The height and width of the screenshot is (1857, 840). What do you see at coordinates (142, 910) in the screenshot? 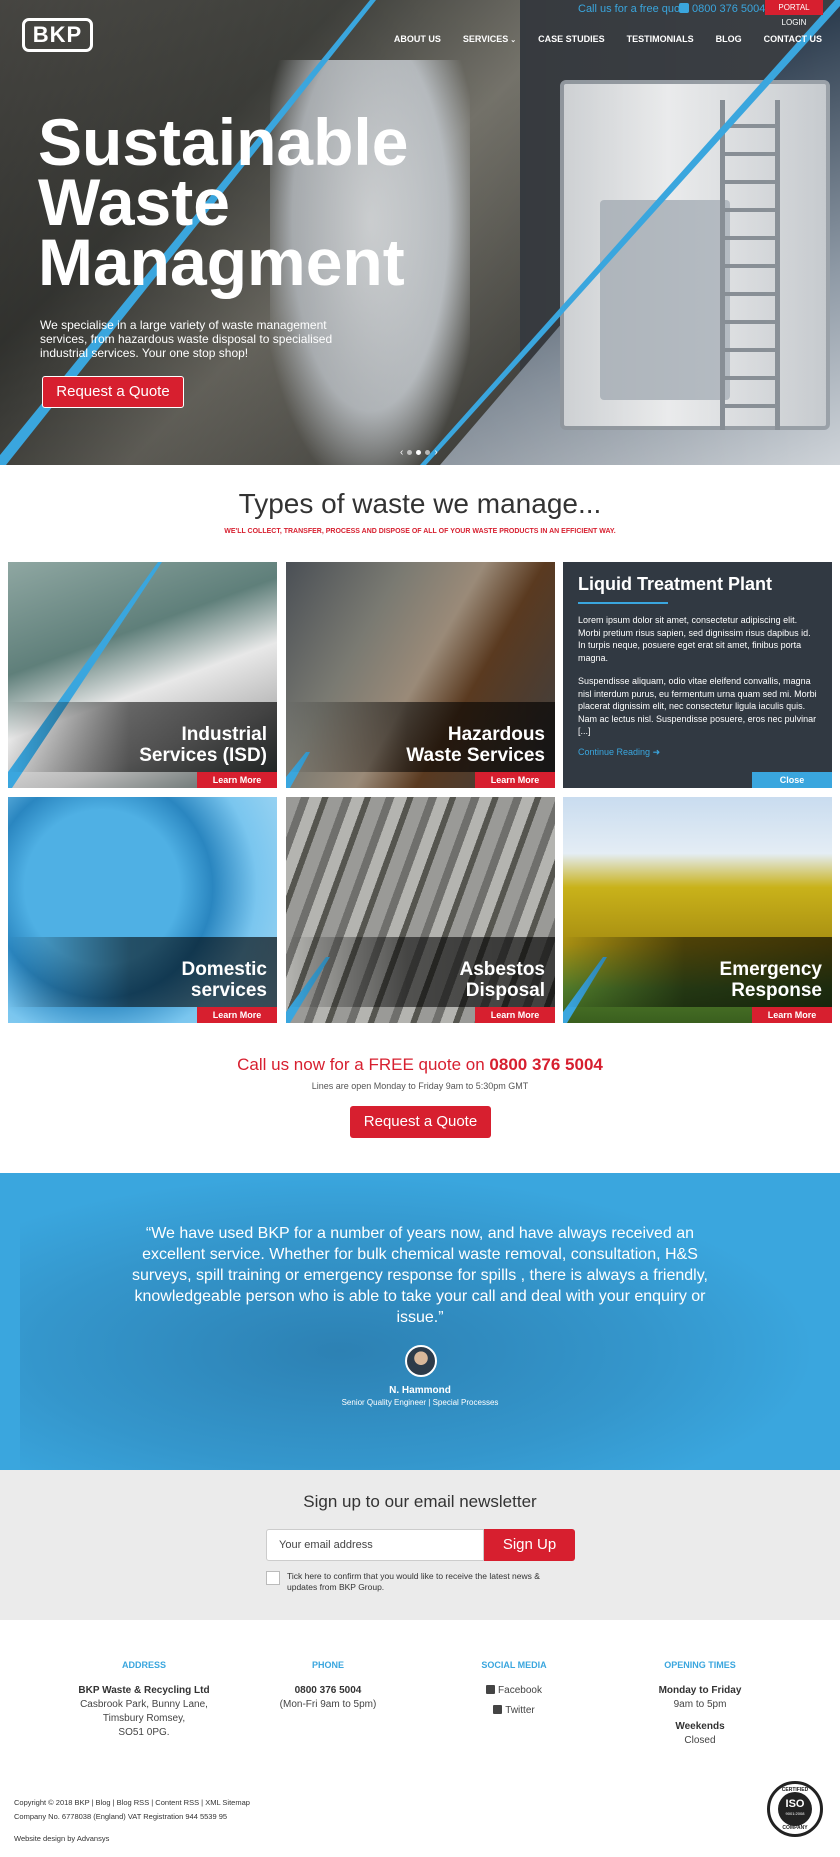
I see `service-tile-domestic: Domestic services Learn More` at bounding box center [142, 910].